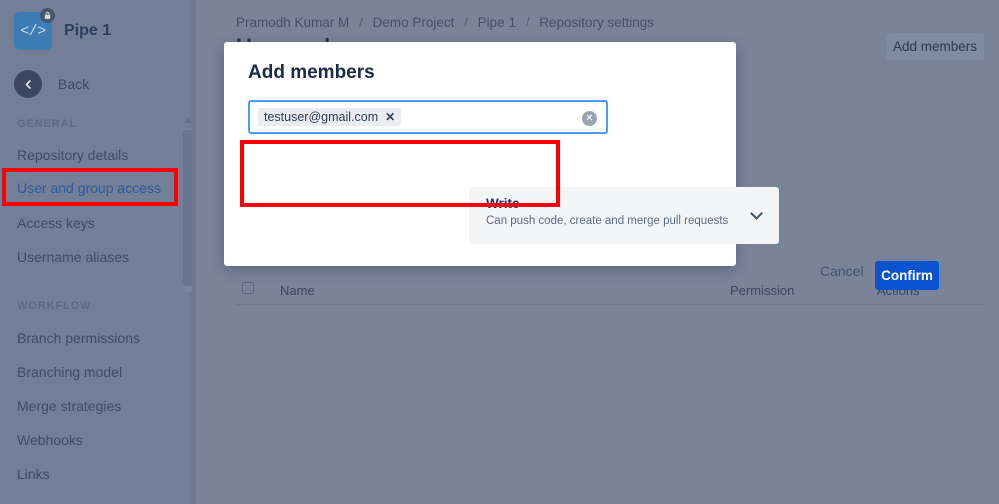 The height and width of the screenshot is (504, 999). I want to click on confirm-button: Confirm, so click(907, 275).